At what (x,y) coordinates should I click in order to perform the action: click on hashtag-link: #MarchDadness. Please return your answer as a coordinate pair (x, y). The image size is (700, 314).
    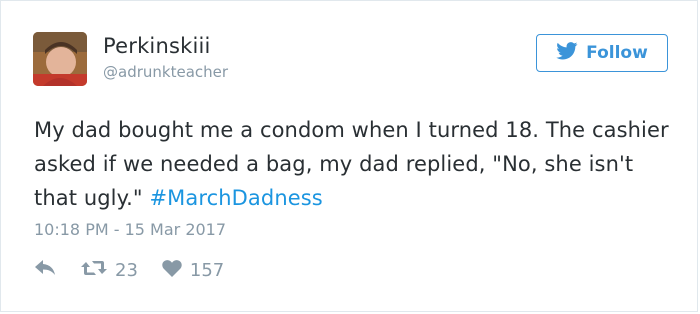
    Looking at the image, I should click on (235, 198).